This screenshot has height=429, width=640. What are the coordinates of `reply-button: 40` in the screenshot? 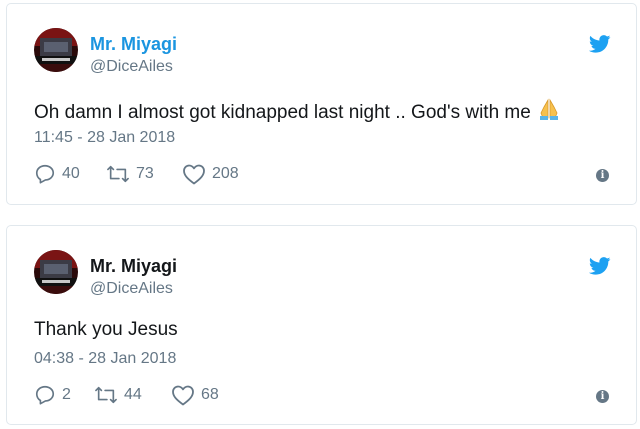 It's located at (57, 174).